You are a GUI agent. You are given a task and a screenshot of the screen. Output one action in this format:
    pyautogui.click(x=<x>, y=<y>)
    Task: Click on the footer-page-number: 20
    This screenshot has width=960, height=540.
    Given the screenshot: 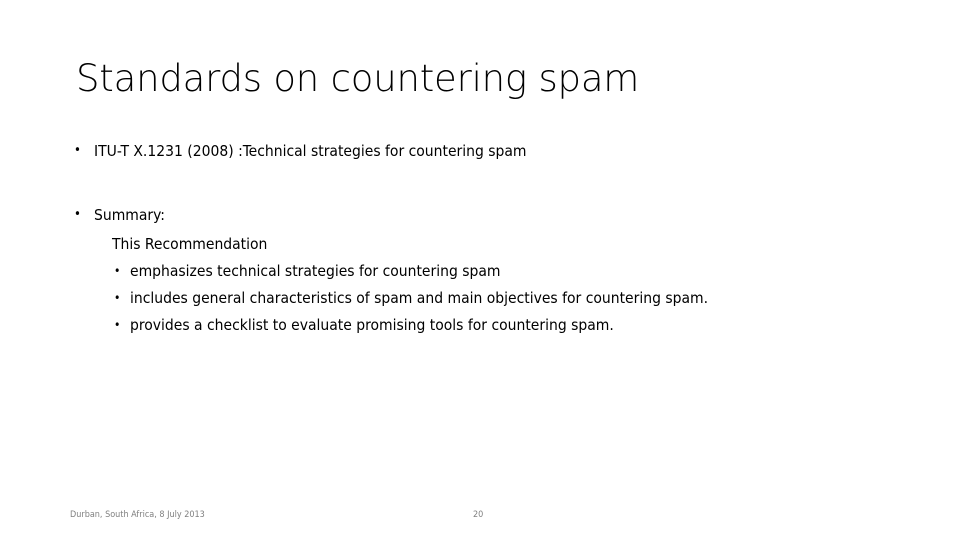 What is the action you would take?
    pyautogui.click(x=478, y=515)
    